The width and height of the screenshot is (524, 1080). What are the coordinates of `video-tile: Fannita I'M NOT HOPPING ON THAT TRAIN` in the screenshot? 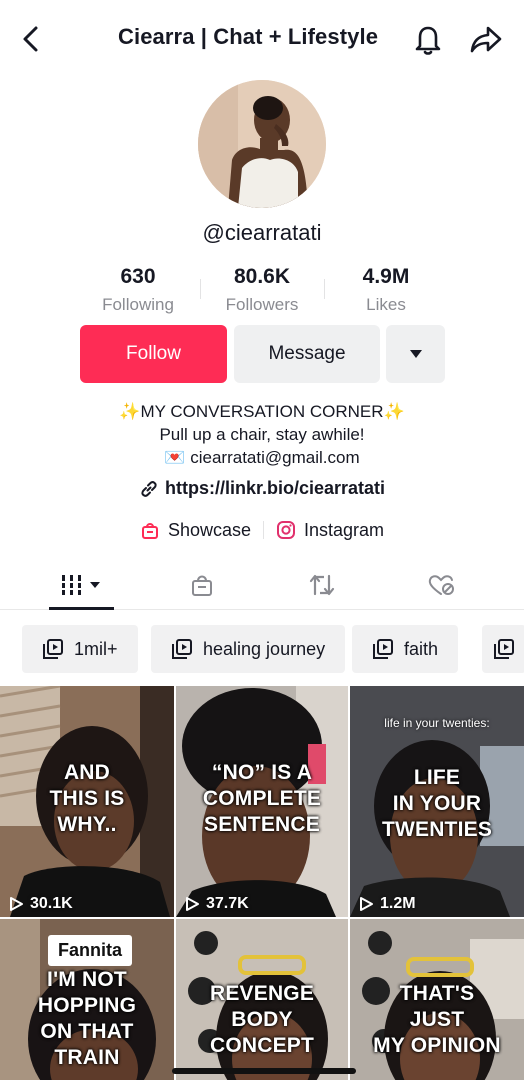 It's located at (87, 999).